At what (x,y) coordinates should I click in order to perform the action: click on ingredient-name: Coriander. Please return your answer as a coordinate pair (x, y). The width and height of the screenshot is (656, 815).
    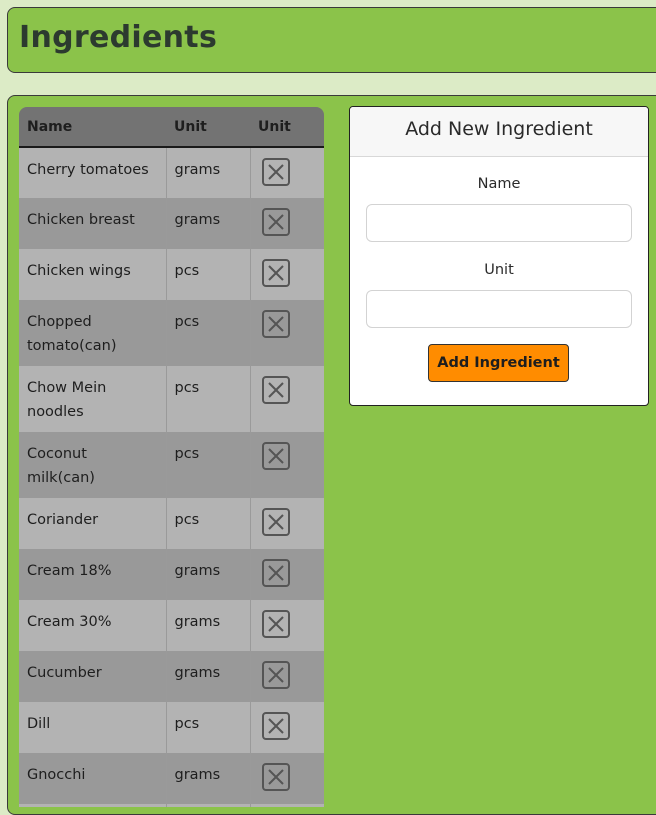
    Looking at the image, I should click on (93, 523).